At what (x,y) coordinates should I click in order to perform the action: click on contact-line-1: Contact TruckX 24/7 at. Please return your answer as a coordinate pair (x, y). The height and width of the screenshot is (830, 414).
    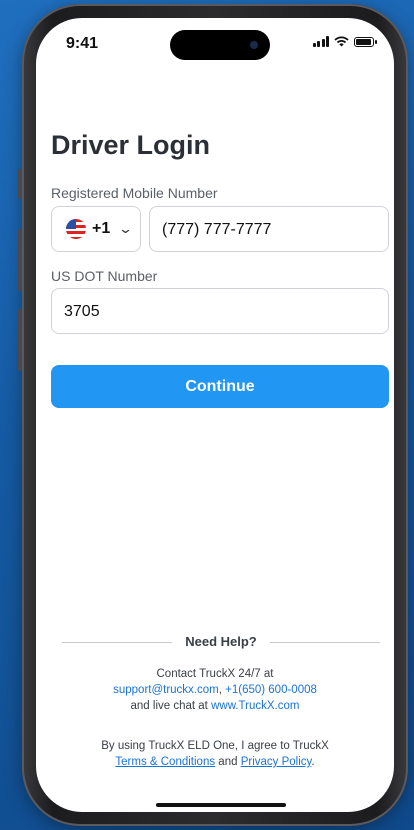
    Looking at the image, I should click on (215, 674).